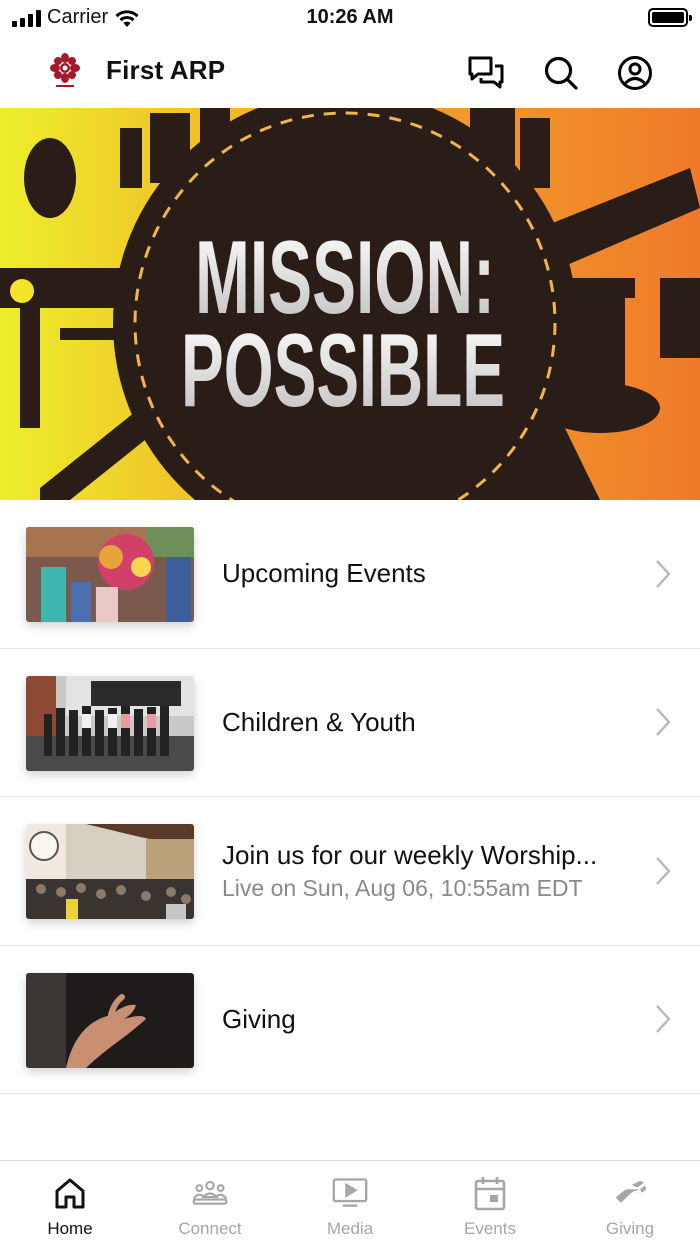 The height and width of the screenshot is (1244, 700). I want to click on list-item-text: Upcoming Events, so click(426, 574).